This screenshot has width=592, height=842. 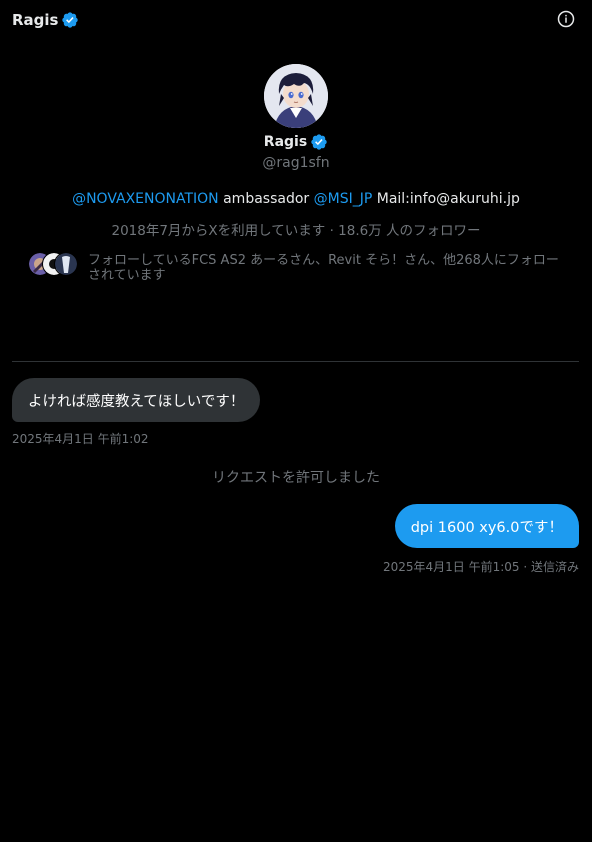 I want to click on mention-link-novaxenonation: @NOVAXENONATION, so click(x=145, y=199).